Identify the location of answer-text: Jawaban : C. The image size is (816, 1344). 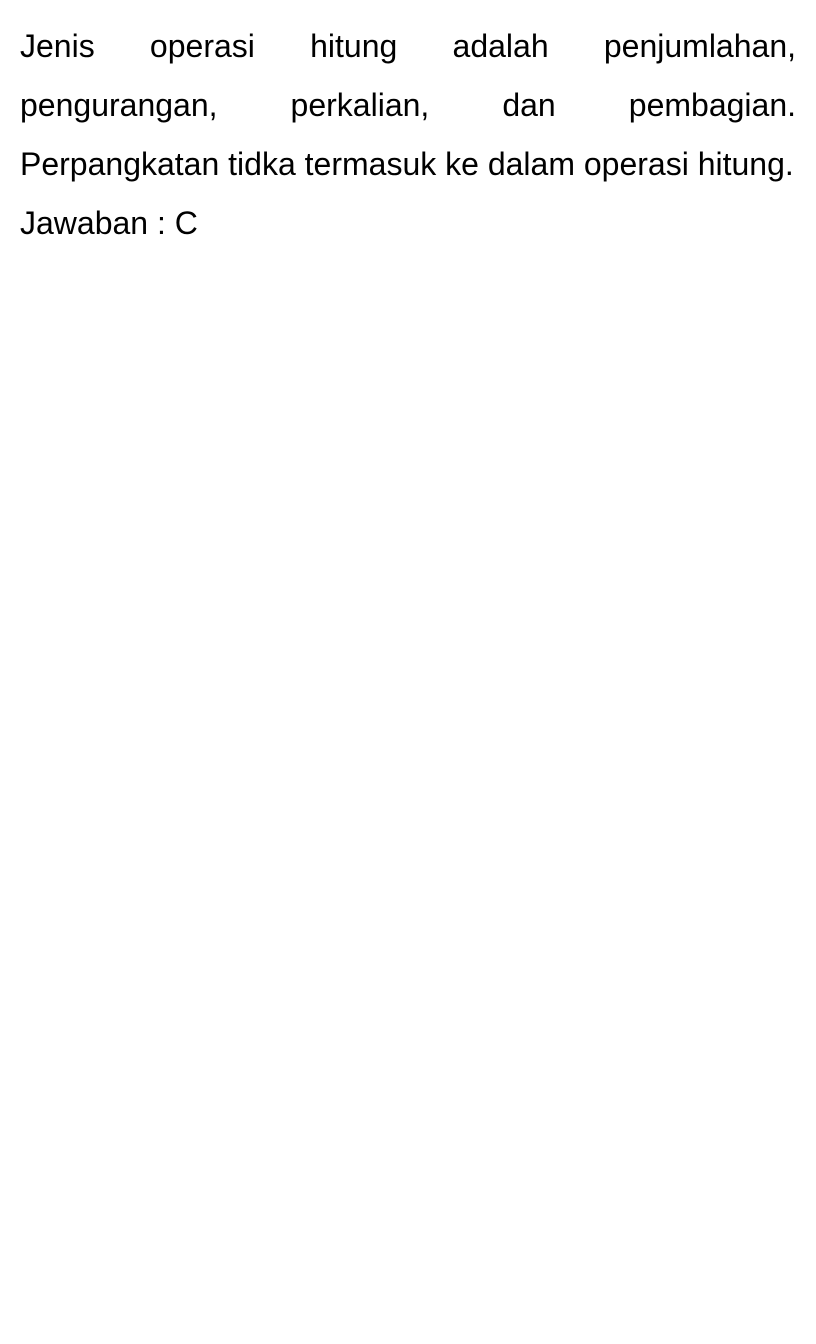
(109, 223).